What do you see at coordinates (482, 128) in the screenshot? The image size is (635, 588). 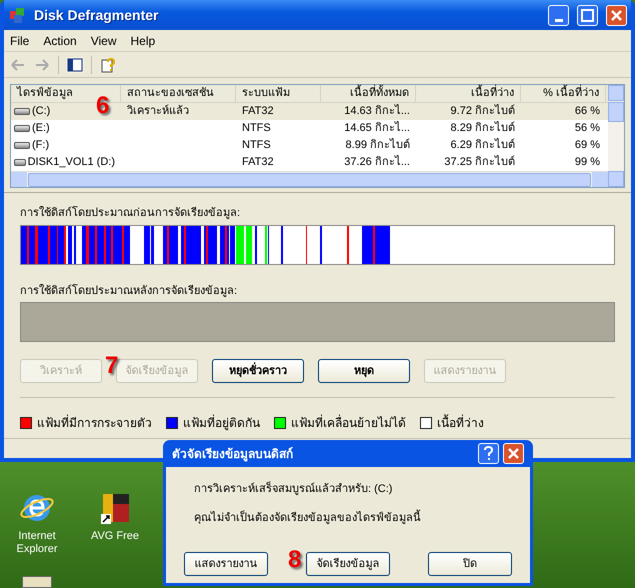 I see `table-cell-text: 8.29 กิกะไบต์` at bounding box center [482, 128].